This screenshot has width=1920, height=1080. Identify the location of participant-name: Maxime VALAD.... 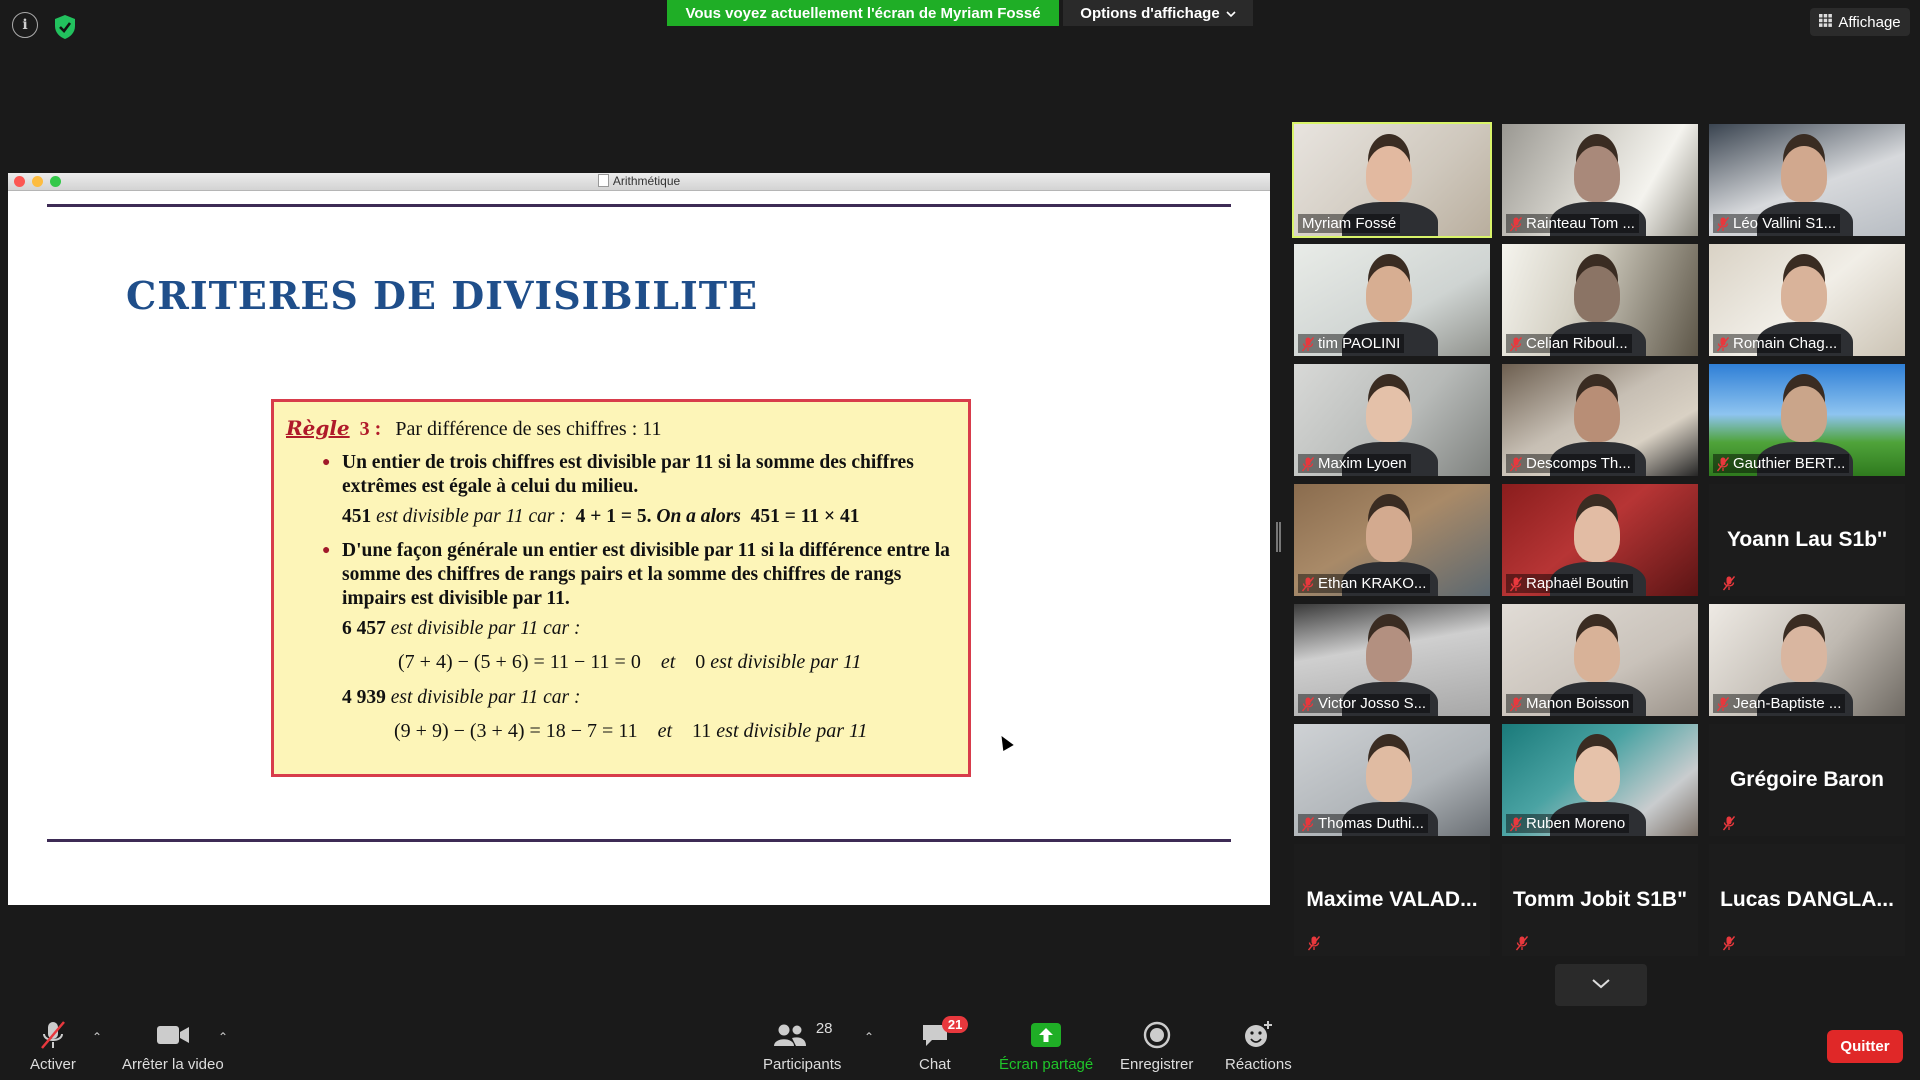
(1392, 899).